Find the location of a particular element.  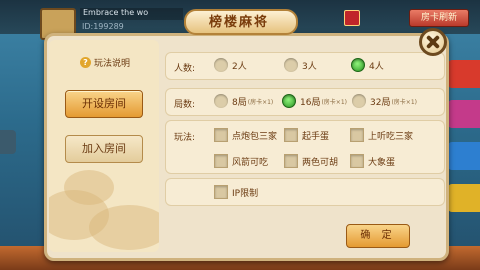

left-arrow-icon is located at coordinates (8, 142).